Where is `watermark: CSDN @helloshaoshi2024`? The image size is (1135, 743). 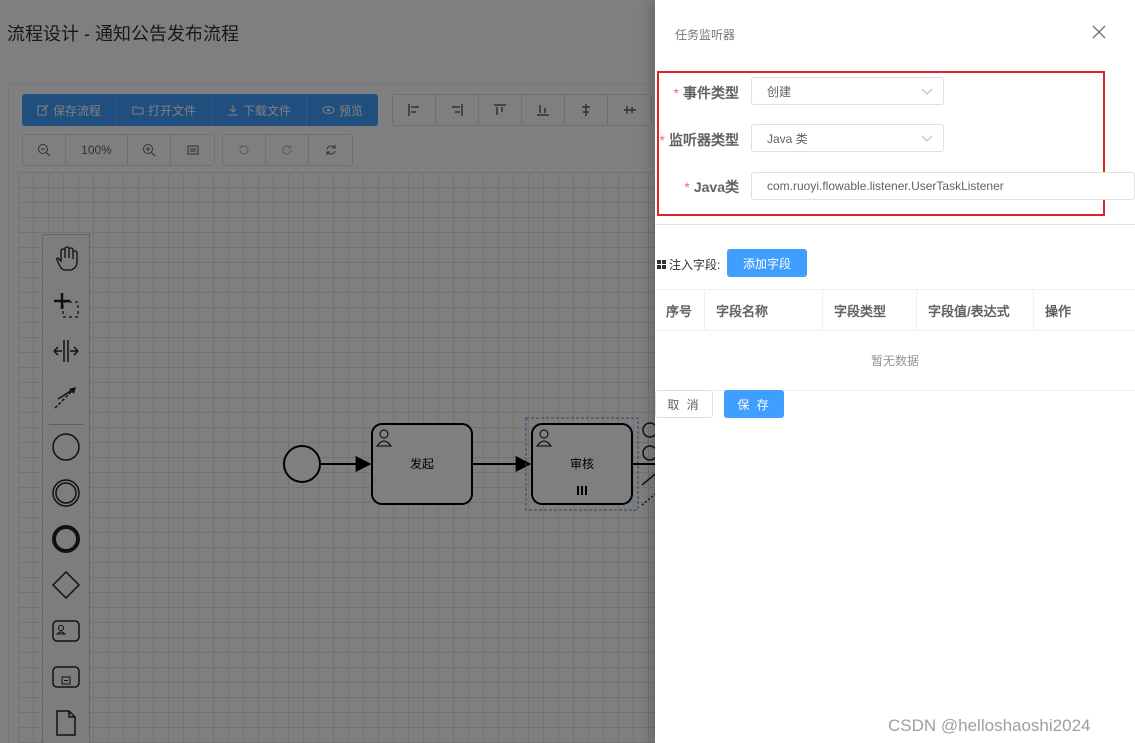
watermark: CSDN @helloshaoshi2024 is located at coordinates (989, 725).